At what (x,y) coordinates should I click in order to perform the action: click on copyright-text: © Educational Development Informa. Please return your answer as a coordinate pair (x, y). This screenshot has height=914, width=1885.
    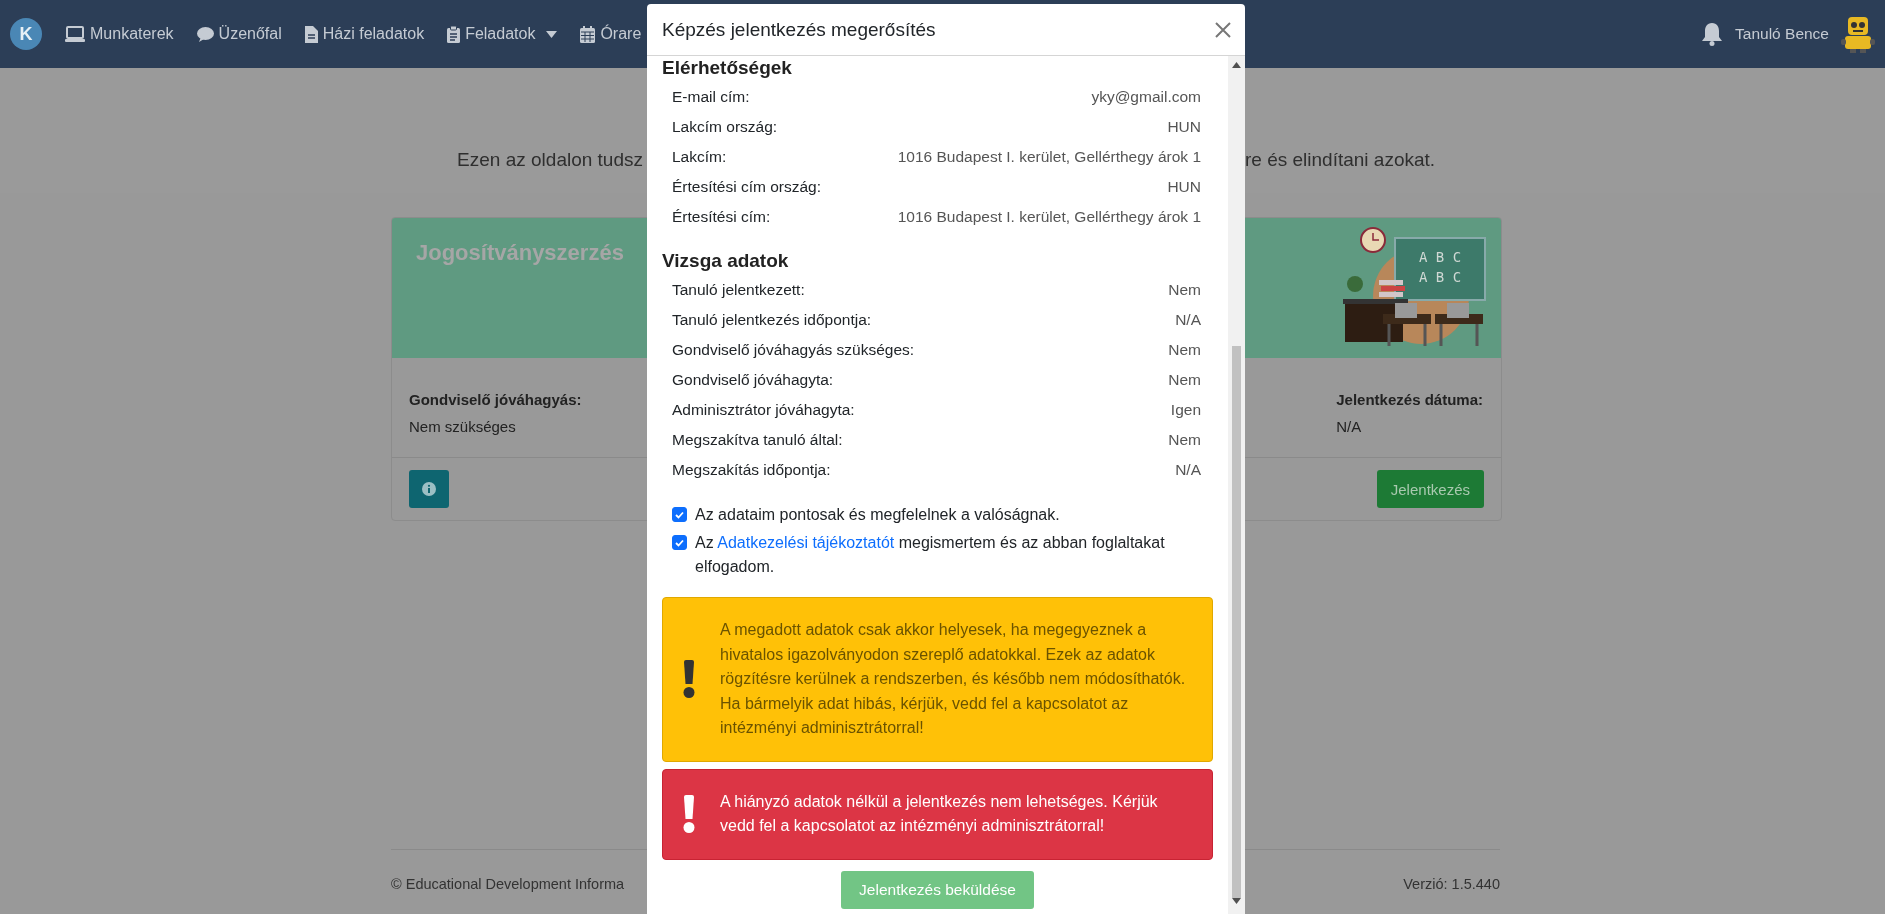
    Looking at the image, I should click on (508, 884).